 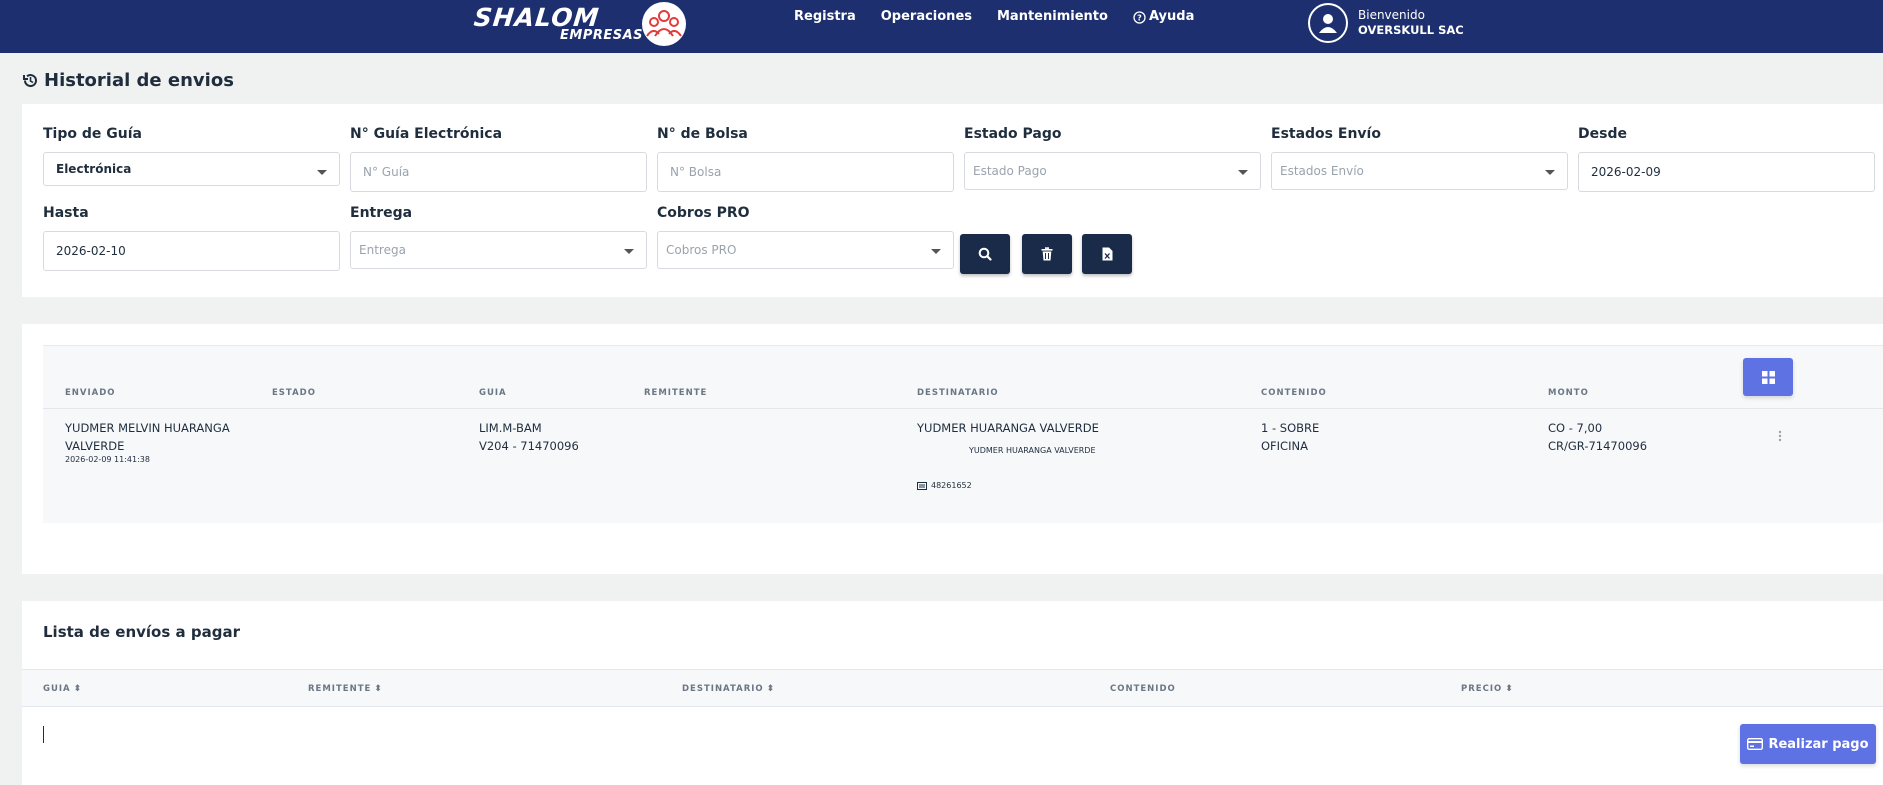 I want to click on destinatario-doc: 48261652, so click(x=1008, y=486).